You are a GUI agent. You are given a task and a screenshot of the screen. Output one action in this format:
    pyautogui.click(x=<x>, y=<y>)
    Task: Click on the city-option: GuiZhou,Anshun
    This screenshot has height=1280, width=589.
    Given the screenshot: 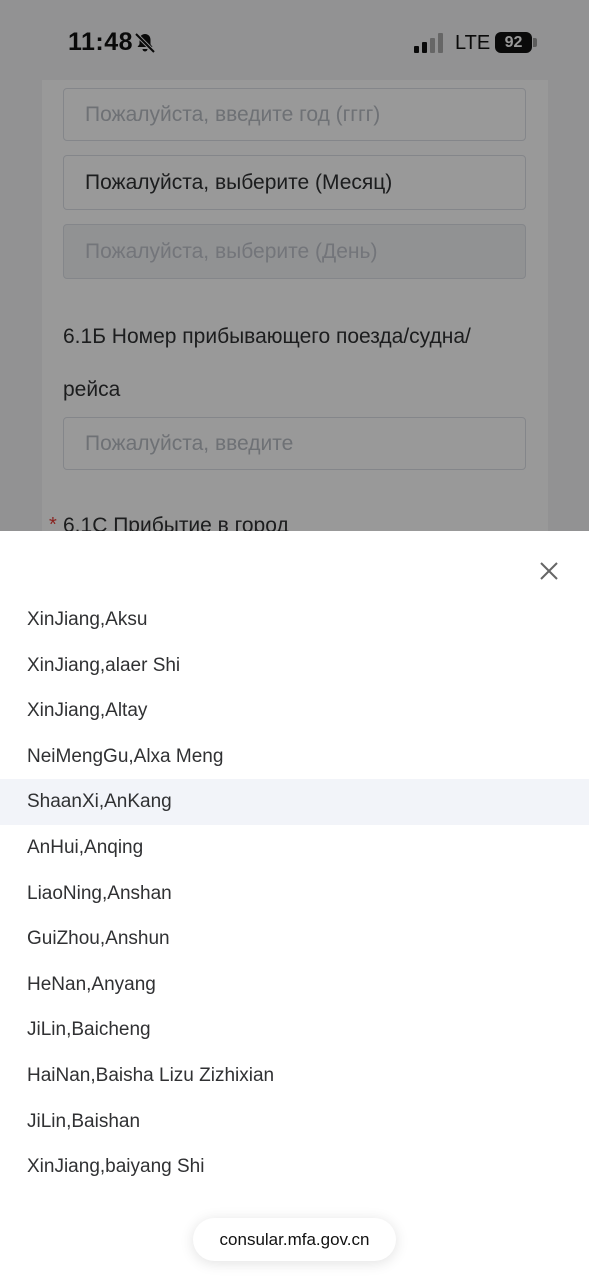 What is the action you would take?
    pyautogui.click(x=294, y=939)
    